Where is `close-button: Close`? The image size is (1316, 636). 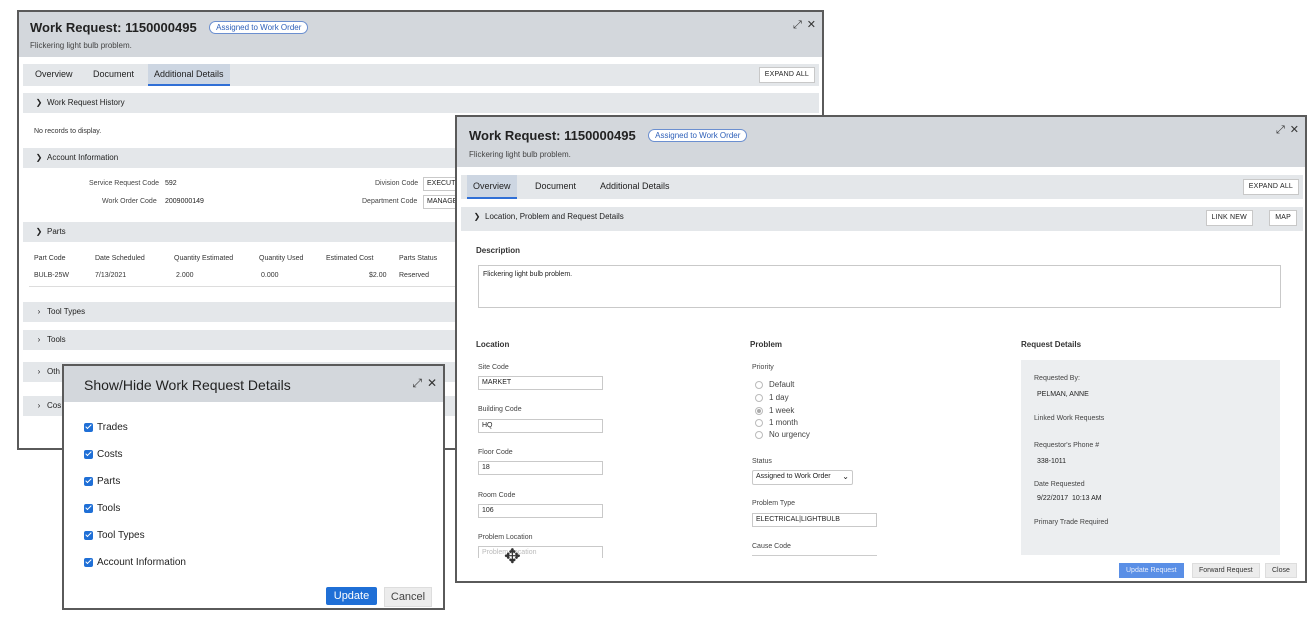 close-button: Close is located at coordinates (1281, 570).